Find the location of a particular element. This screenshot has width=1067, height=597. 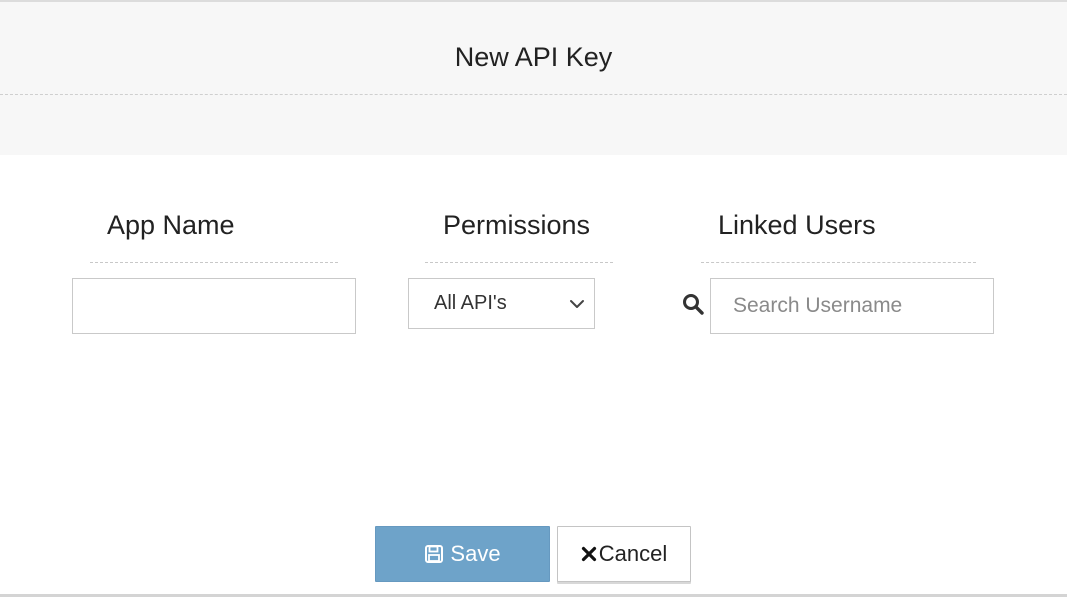

save-button: Save is located at coordinates (462, 554).